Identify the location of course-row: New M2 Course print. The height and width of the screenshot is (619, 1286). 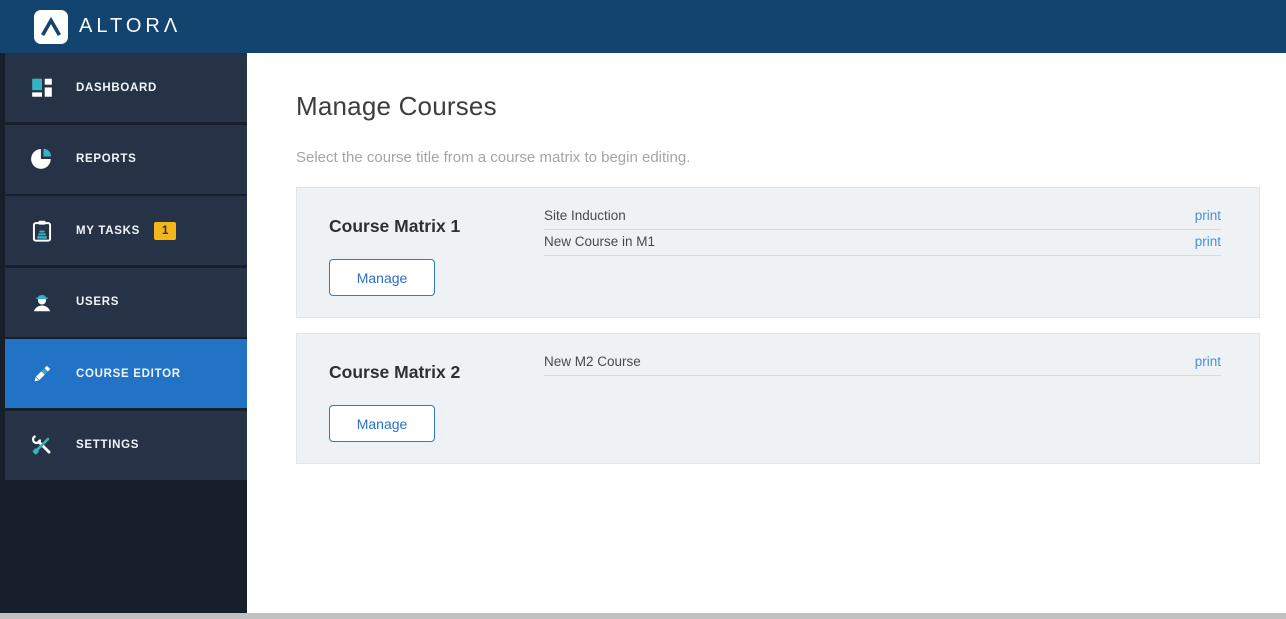
(882, 363).